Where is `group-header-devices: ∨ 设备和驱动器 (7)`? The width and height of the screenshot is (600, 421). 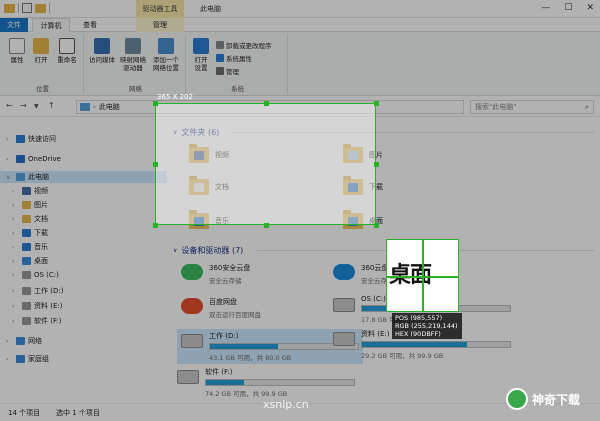
group-header-devices: ∨ 设备和驱动器 (7) is located at coordinates (208, 250).